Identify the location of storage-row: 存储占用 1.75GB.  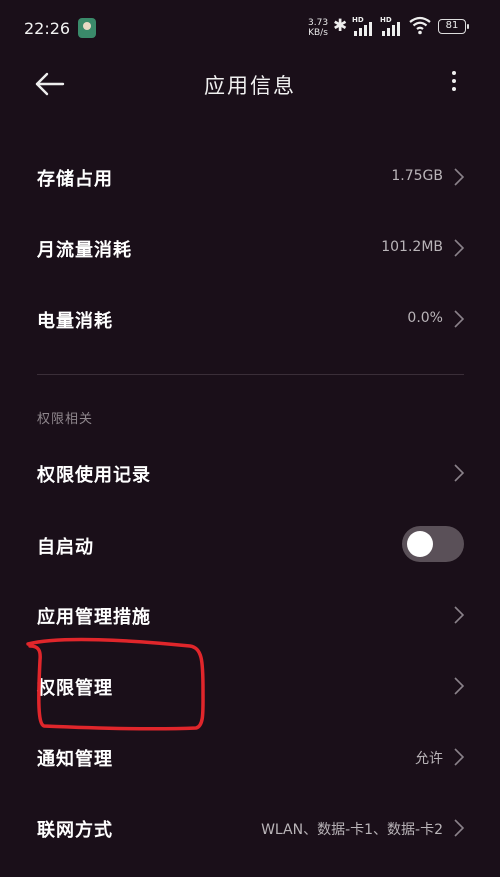
(250, 178).